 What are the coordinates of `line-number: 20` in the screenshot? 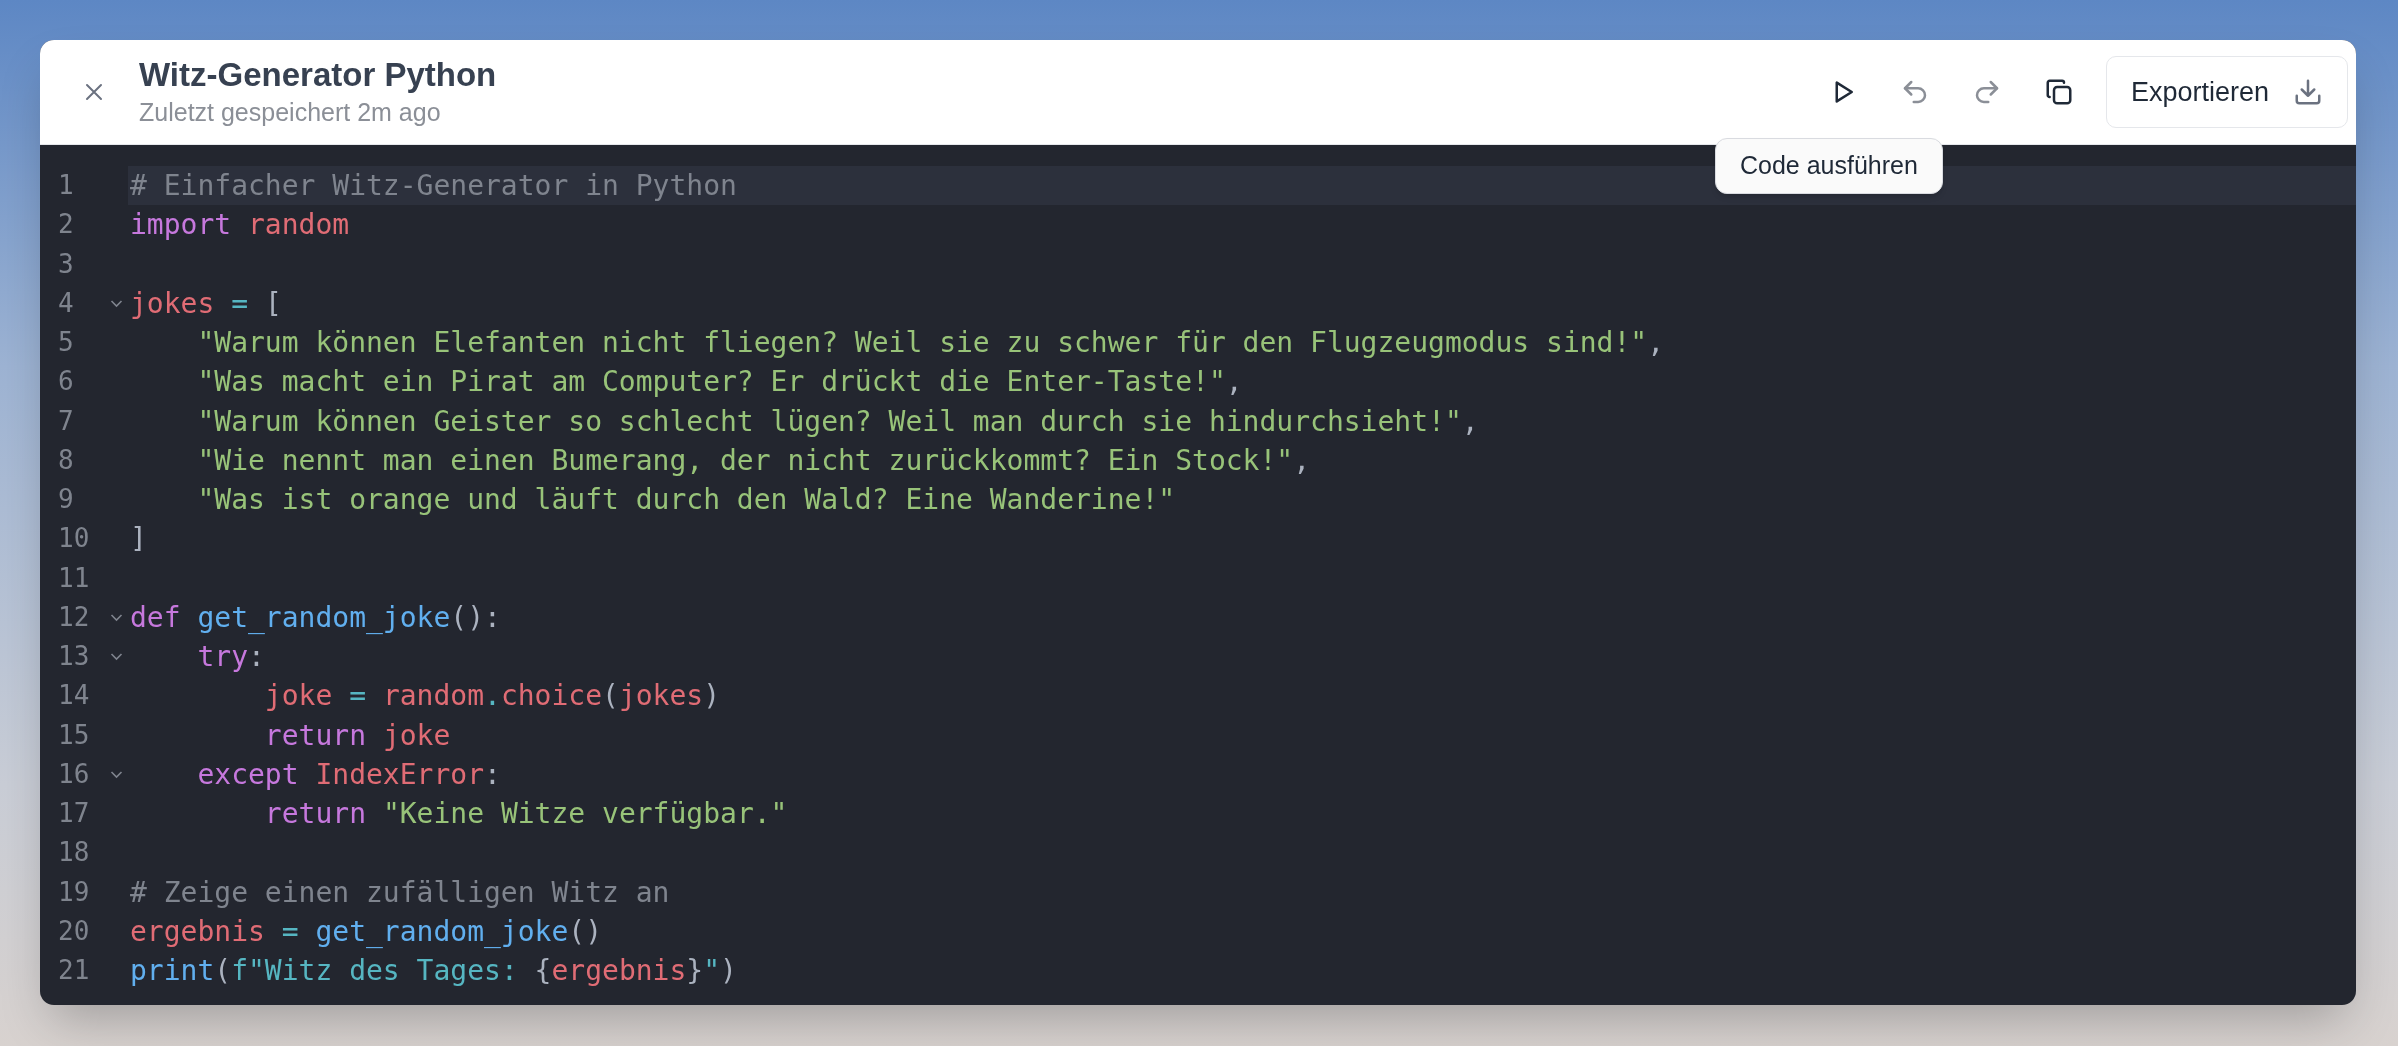 It's located at (74, 931).